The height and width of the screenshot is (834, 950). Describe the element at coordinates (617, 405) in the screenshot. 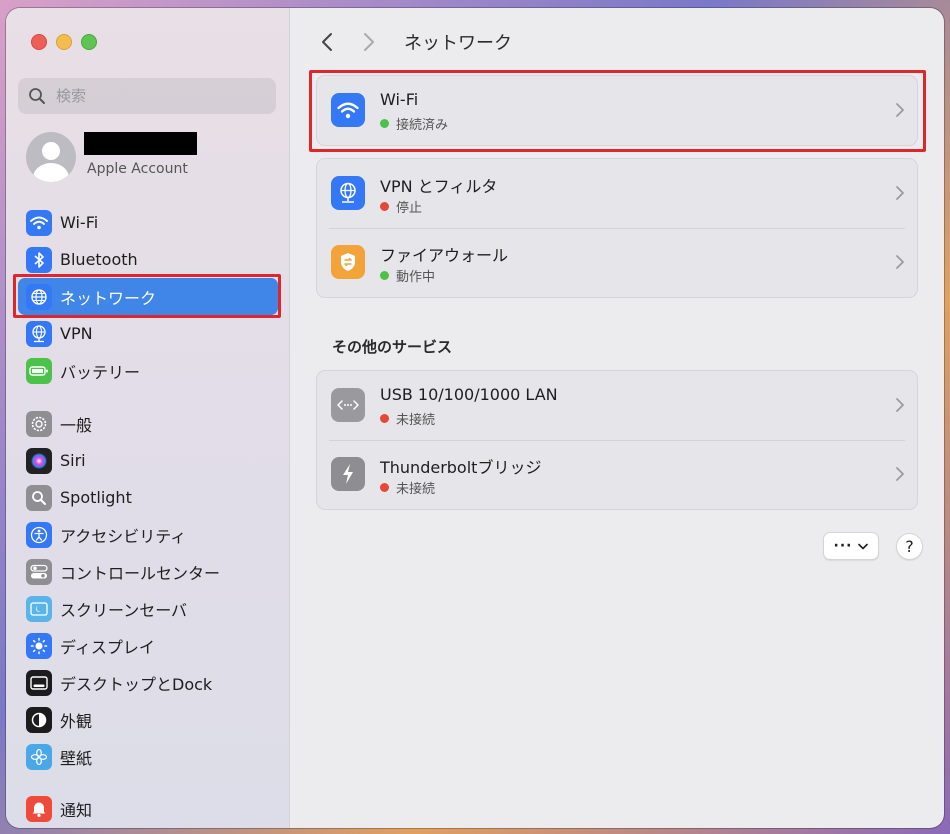

I see `usb-lan-row: USB 10/100/1000 LAN 未接続` at that location.